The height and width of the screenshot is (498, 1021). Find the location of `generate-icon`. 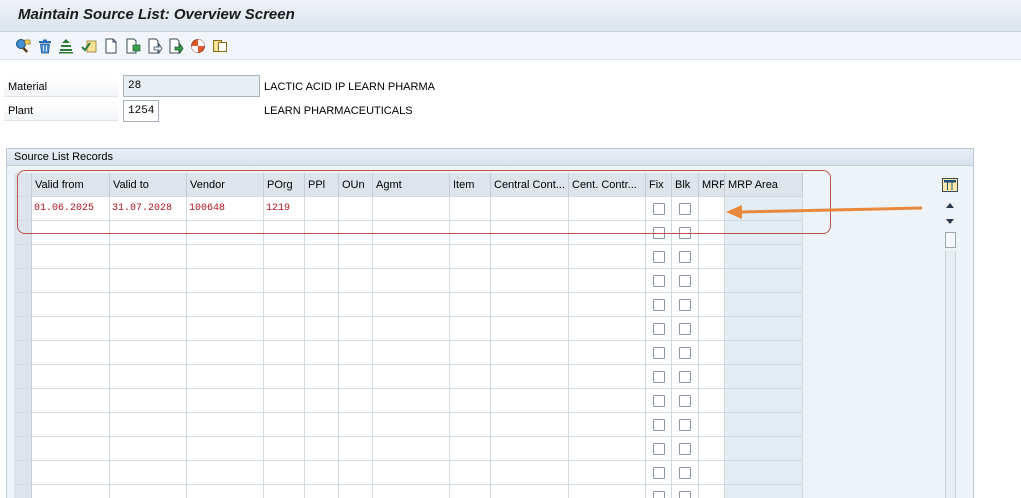

generate-icon is located at coordinates (65, 45).